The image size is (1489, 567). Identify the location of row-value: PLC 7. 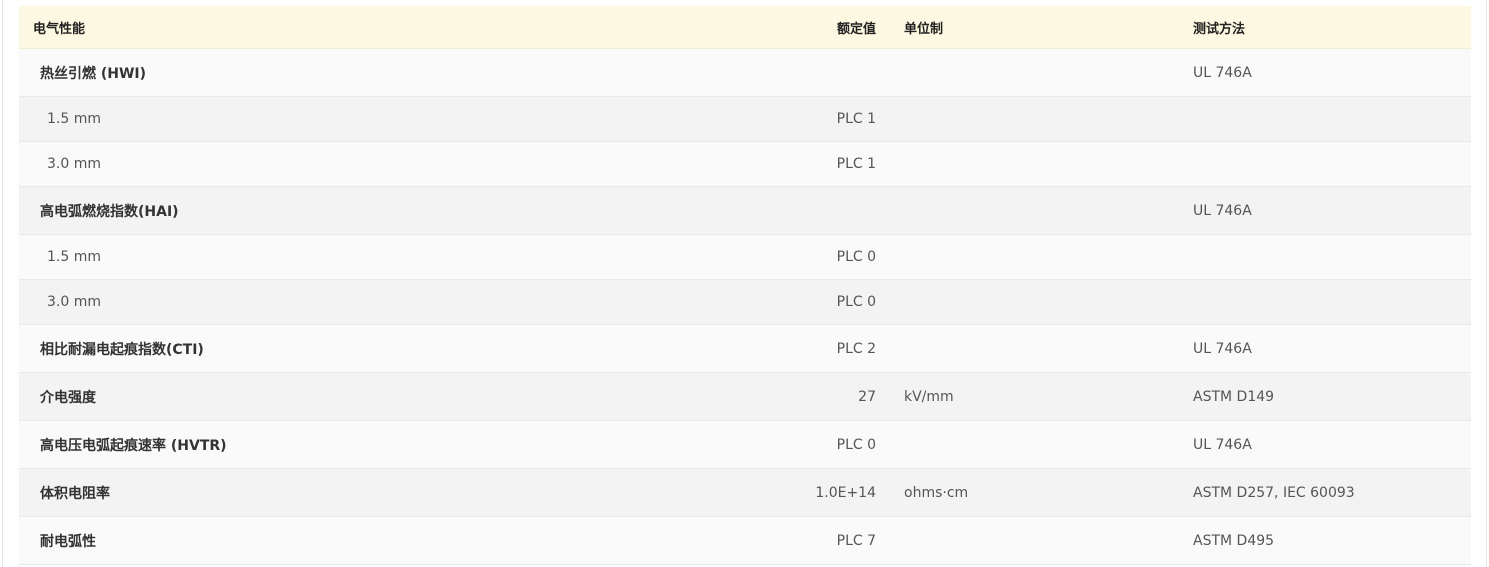
(856, 540).